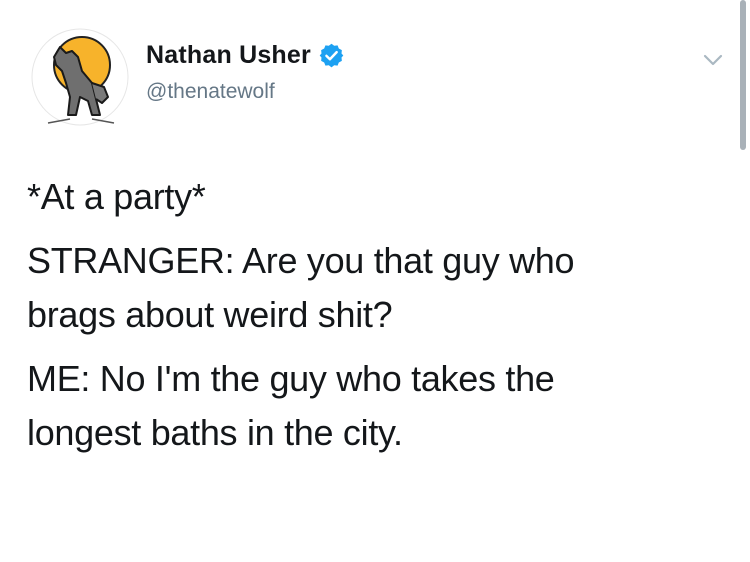 This screenshot has height=562, width=750. What do you see at coordinates (331, 55) in the screenshot?
I see `verified-badge-icon` at bounding box center [331, 55].